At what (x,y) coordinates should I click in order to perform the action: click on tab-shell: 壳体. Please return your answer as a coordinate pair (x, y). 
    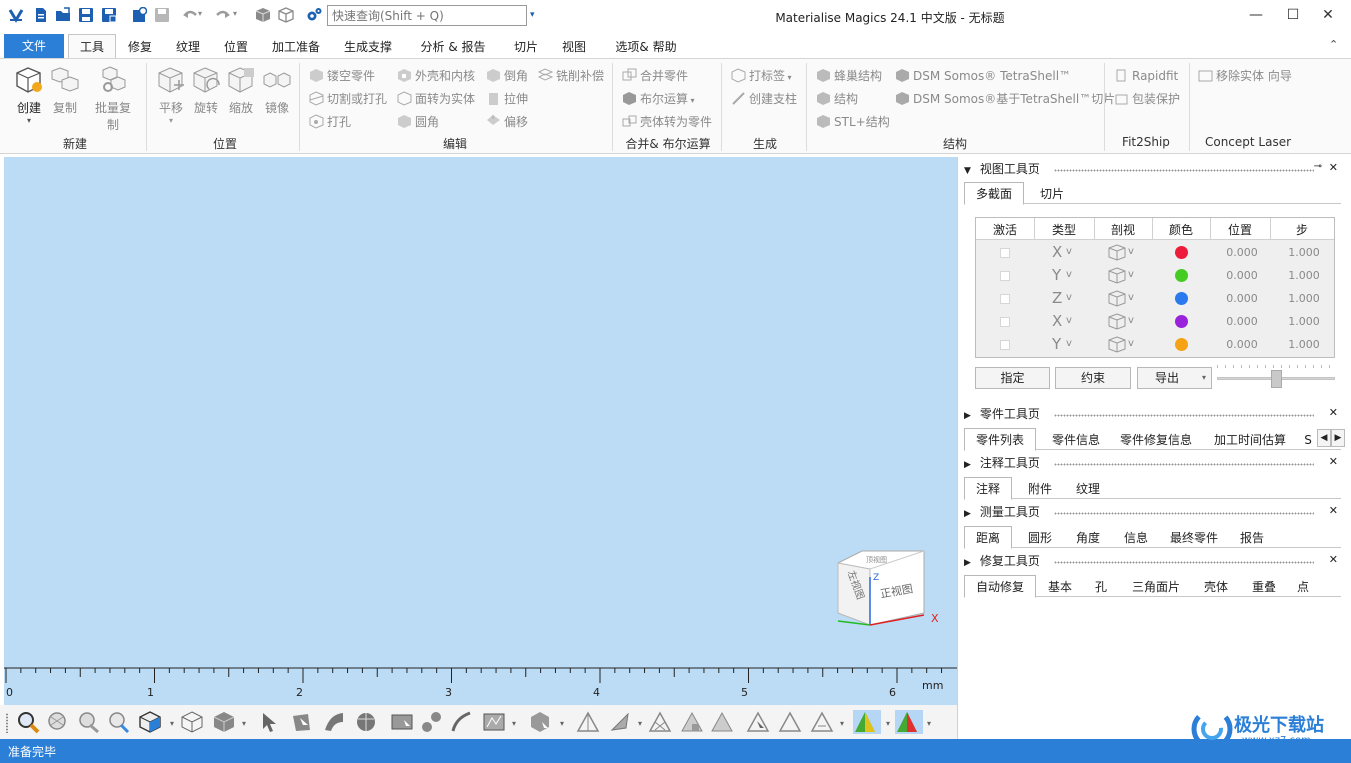
    Looking at the image, I should click on (1216, 587).